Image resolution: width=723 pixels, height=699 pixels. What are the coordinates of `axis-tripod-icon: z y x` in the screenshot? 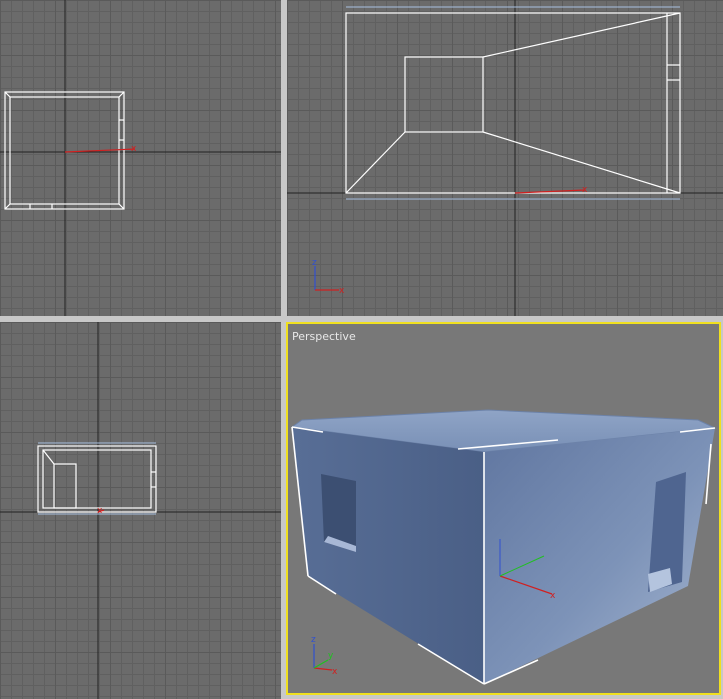 It's located at (324, 656).